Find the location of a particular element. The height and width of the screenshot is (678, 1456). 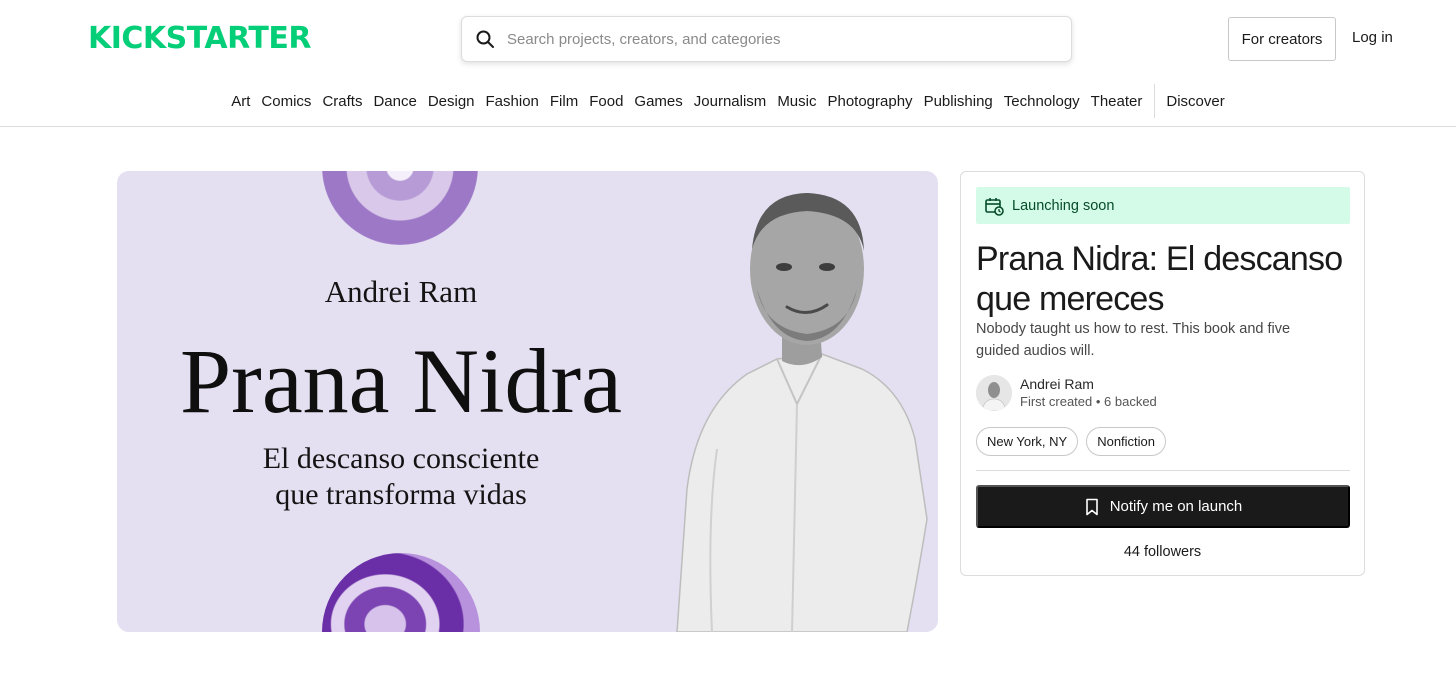

category-dance: Dance is located at coordinates (395, 101).